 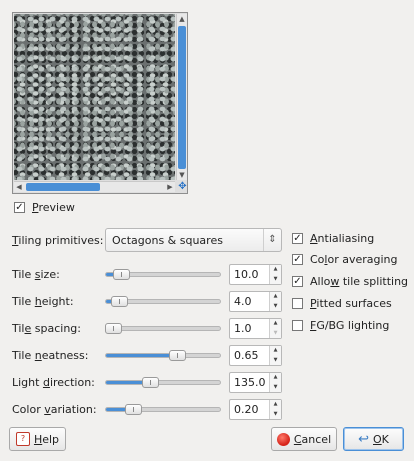 I want to click on cancel-icon, so click(x=283, y=439).